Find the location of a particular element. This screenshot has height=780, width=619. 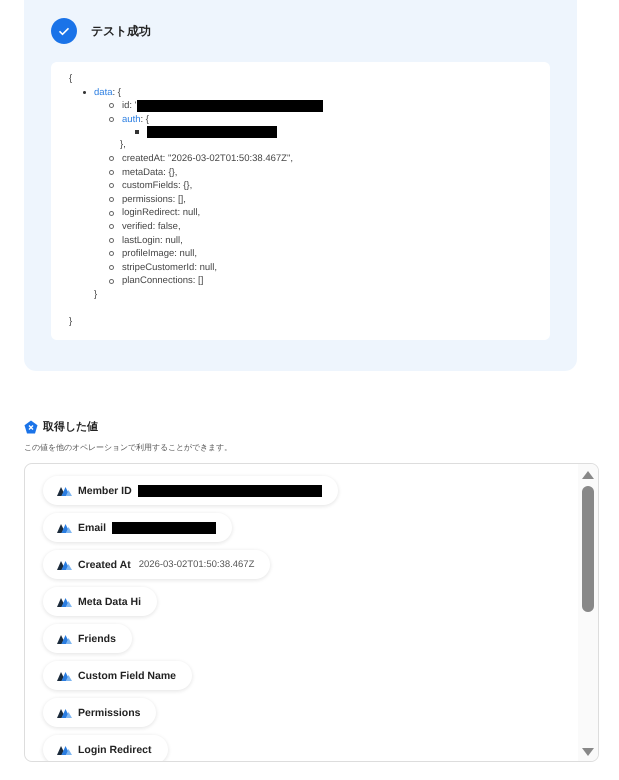

code-text: verified: false, is located at coordinates (151, 227).